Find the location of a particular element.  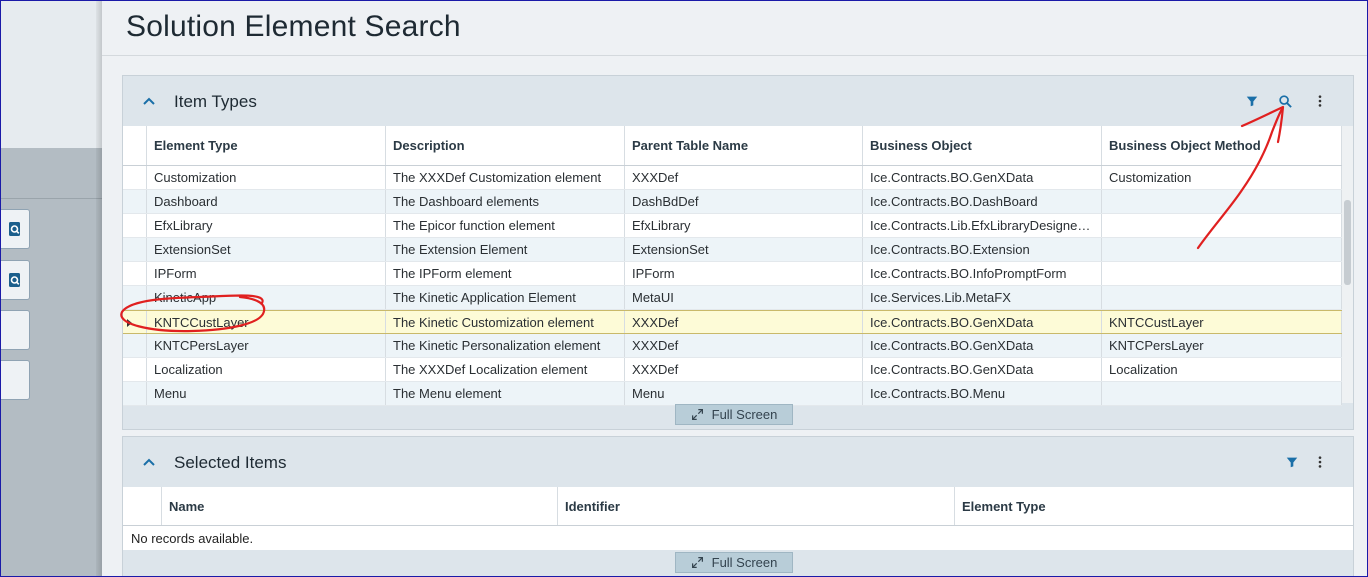

cell-element-type: IPForm is located at coordinates (266, 273).